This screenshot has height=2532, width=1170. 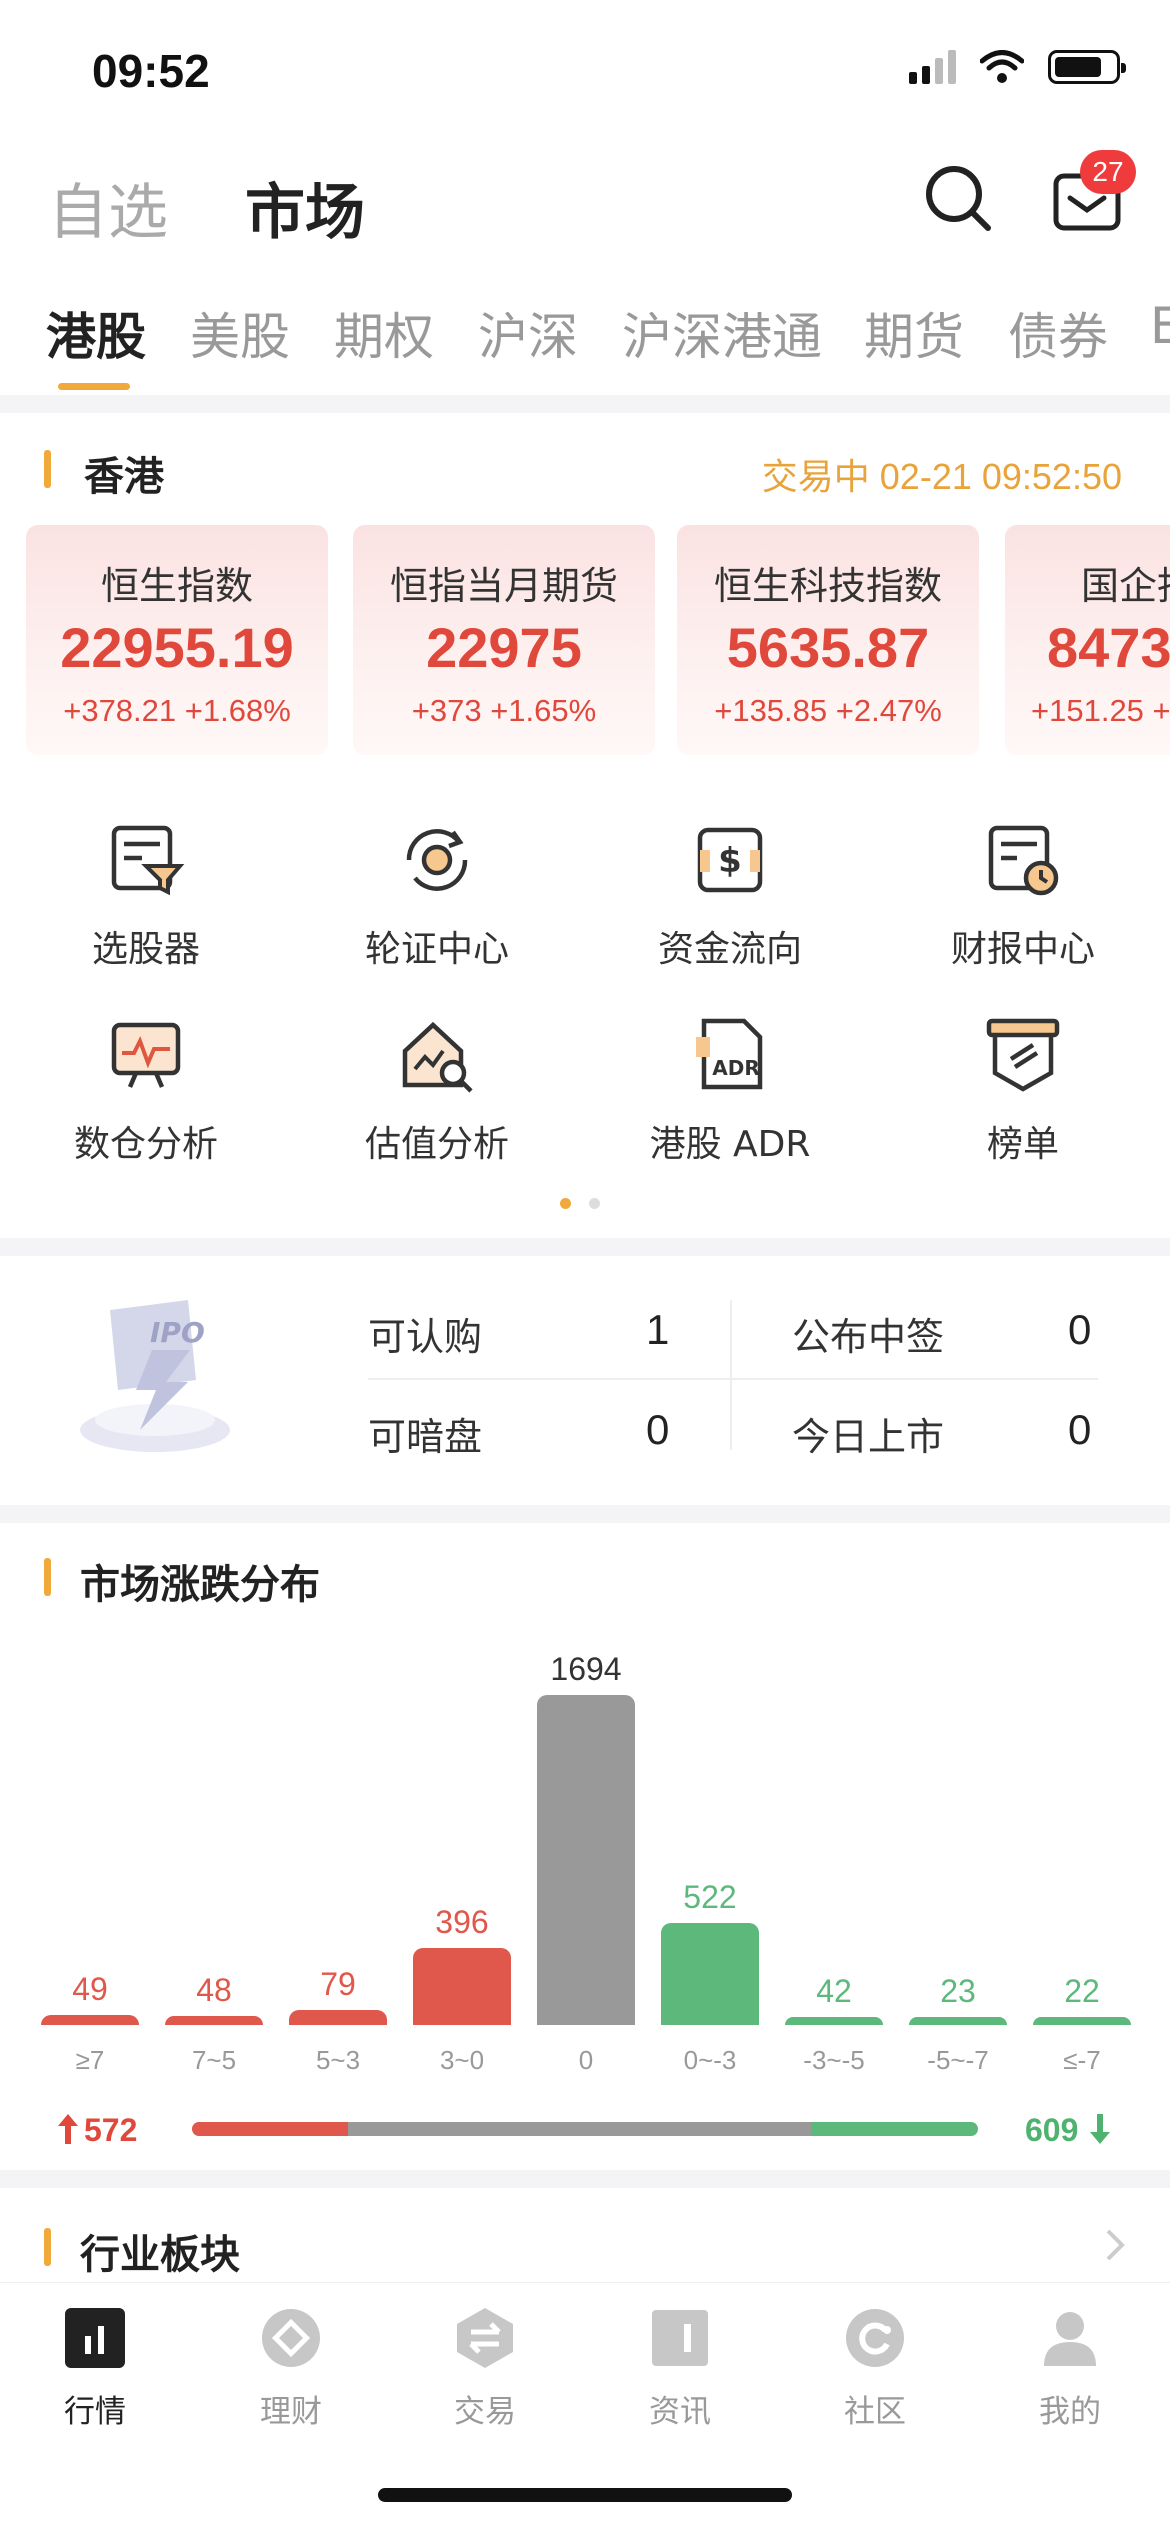 I want to click on tool-label: 资金流向, so click(x=729, y=949).